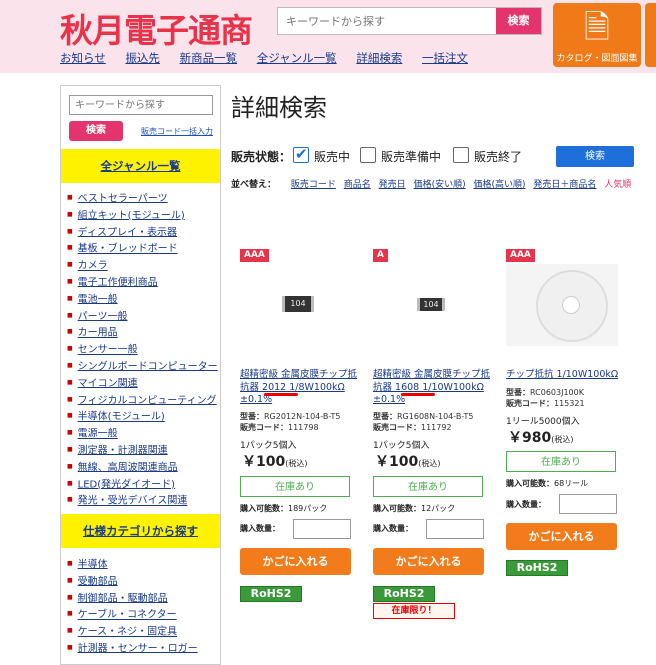 Image resolution: width=656 pixels, height=665 pixels. Describe the element at coordinates (561, 461) in the screenshot. I see `stock-status: 在庫あり` at that location.